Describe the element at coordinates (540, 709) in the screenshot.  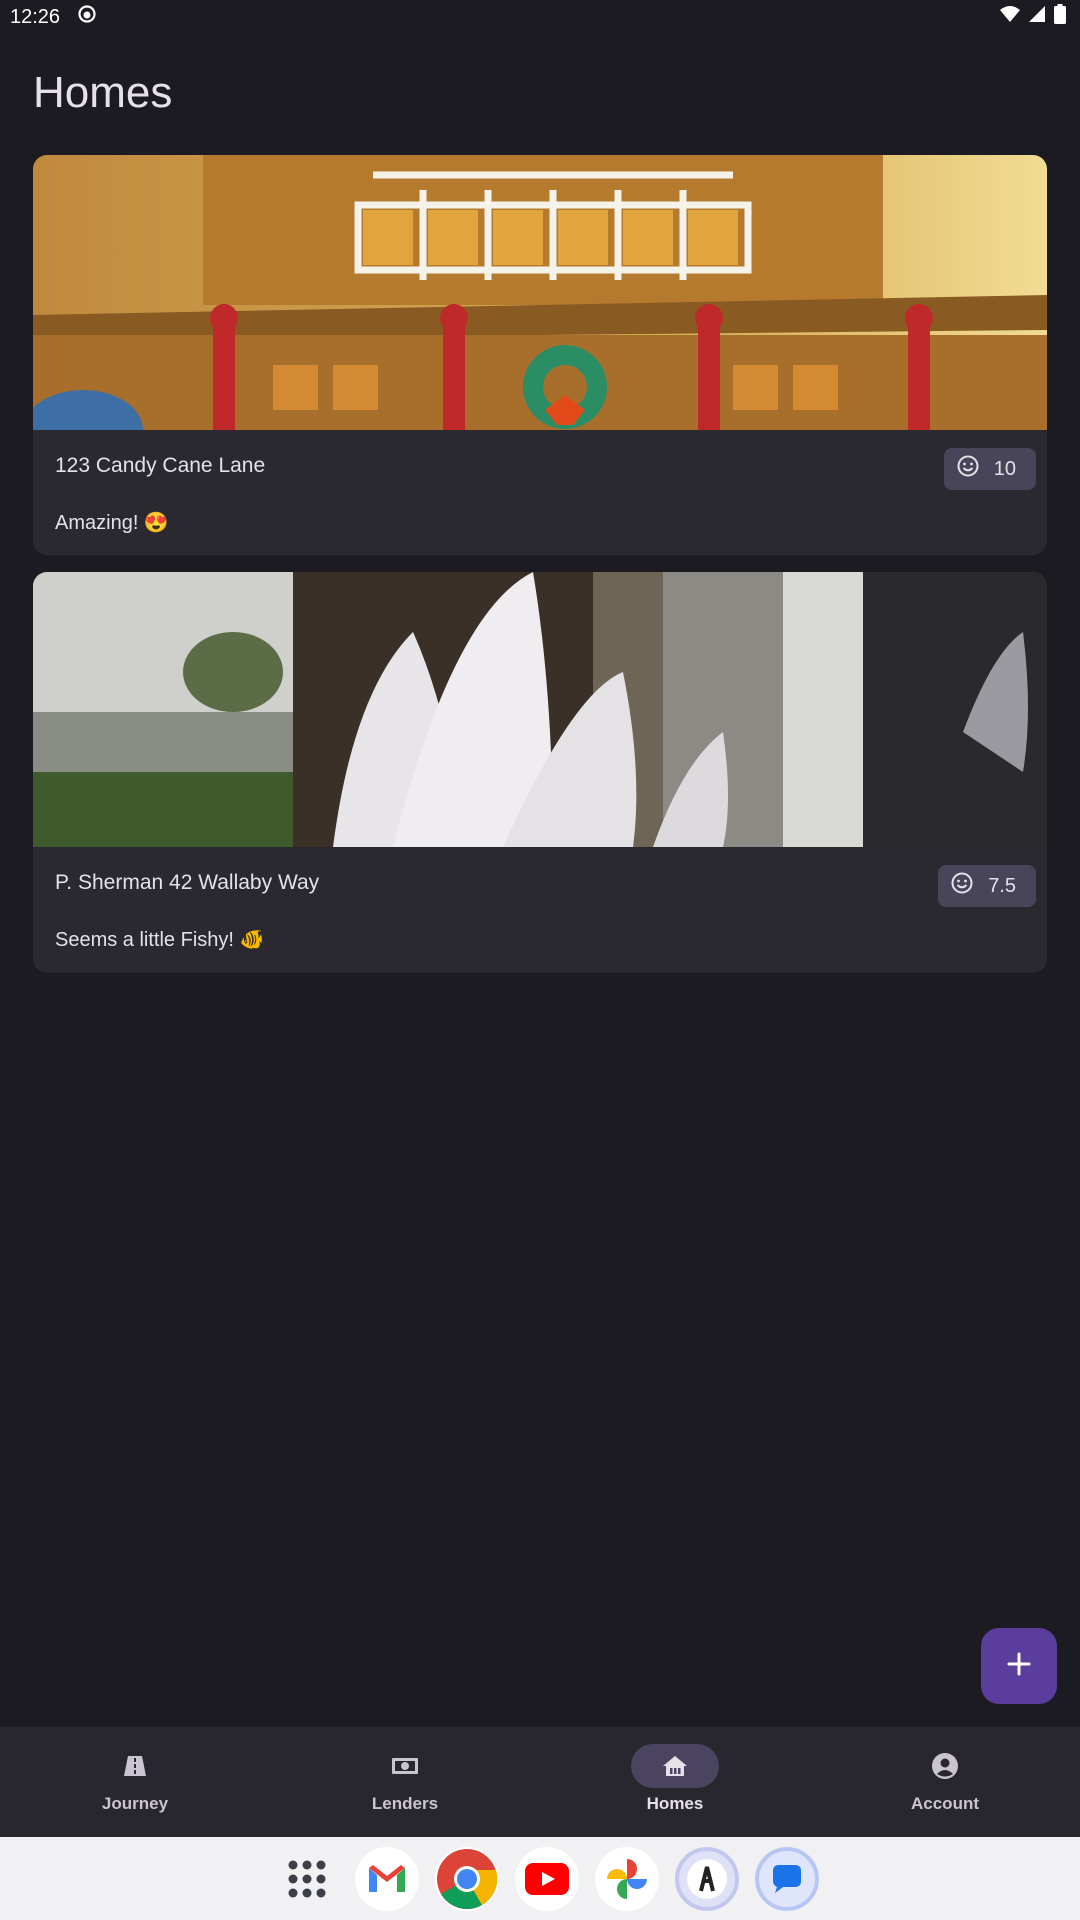
I see `opera-house-decal-photo` at that location.